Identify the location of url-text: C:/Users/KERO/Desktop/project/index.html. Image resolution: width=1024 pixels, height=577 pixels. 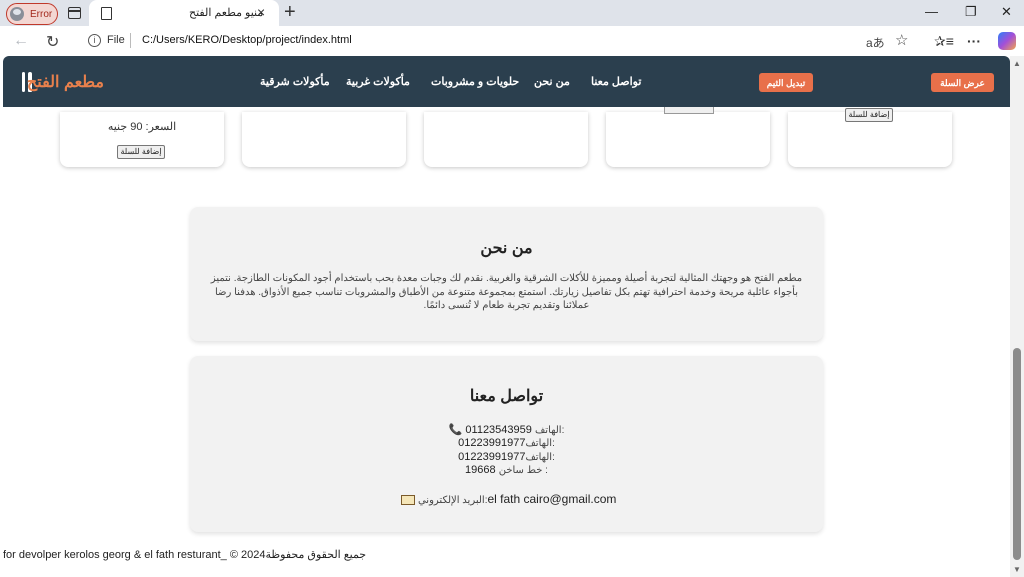
(247, 40).